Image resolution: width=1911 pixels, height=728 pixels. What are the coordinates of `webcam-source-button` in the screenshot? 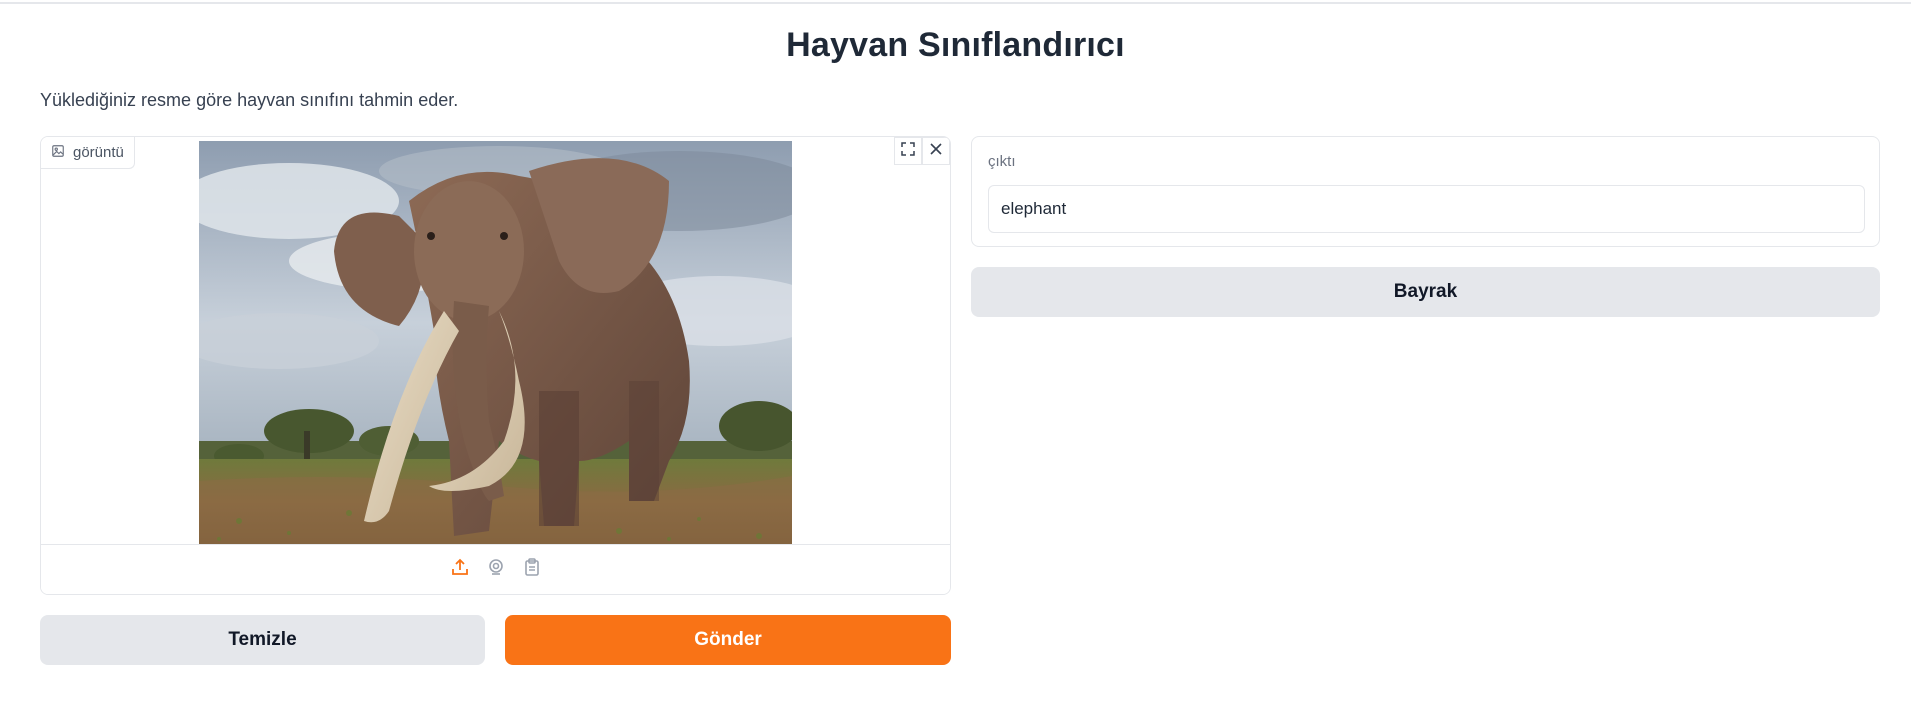 It's located at (496, 570).